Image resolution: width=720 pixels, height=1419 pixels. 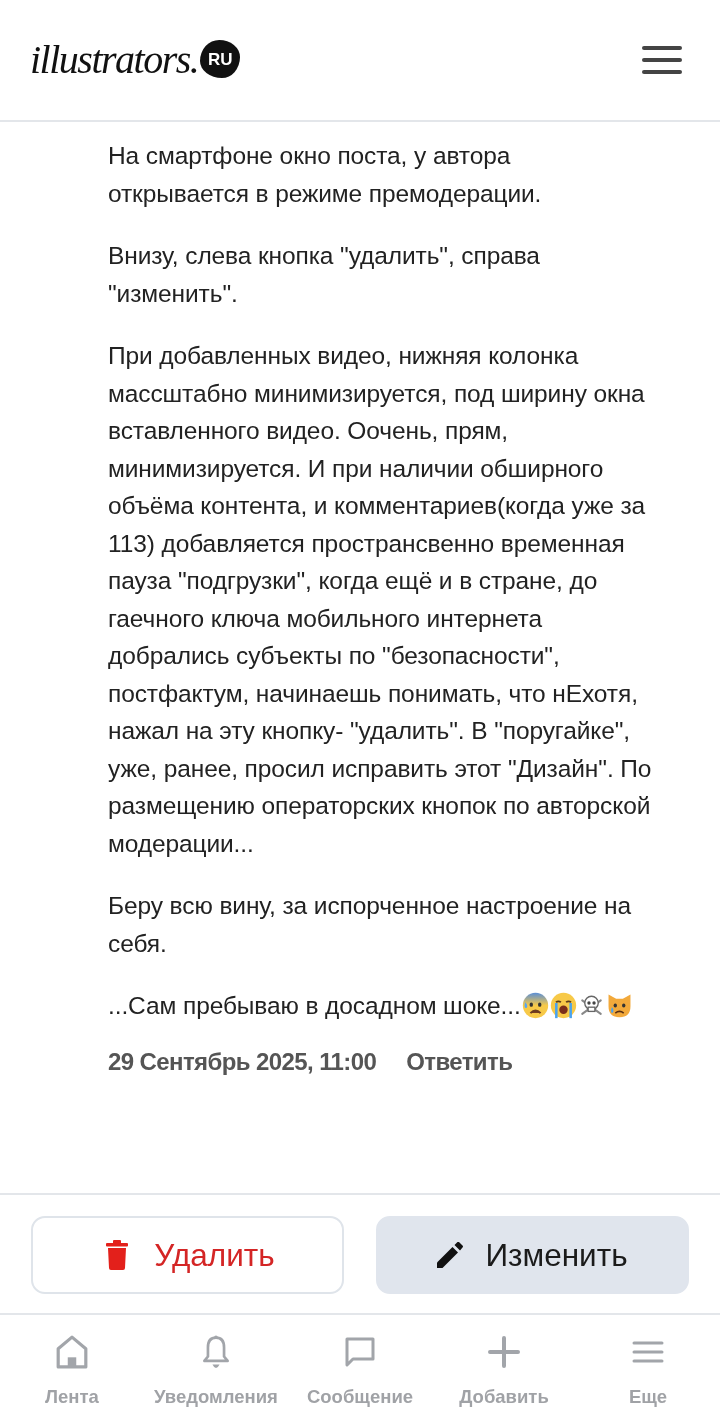 What do you see at coordinates (220, 59) in the screenshot?
I see `logo-ink-blot: RU` at bounding box center [220, 59].